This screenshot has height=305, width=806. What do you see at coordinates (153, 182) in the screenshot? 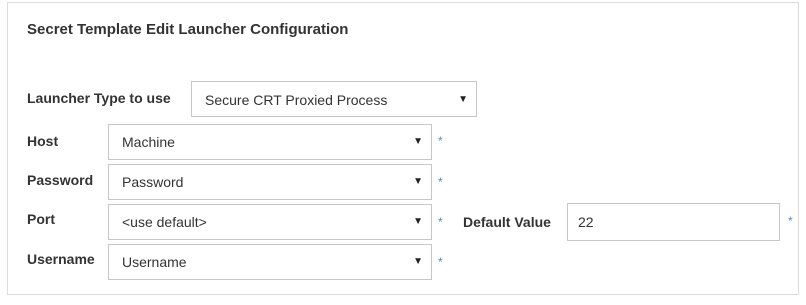
I see `password-value: Password` at bounding box center [153, 182].